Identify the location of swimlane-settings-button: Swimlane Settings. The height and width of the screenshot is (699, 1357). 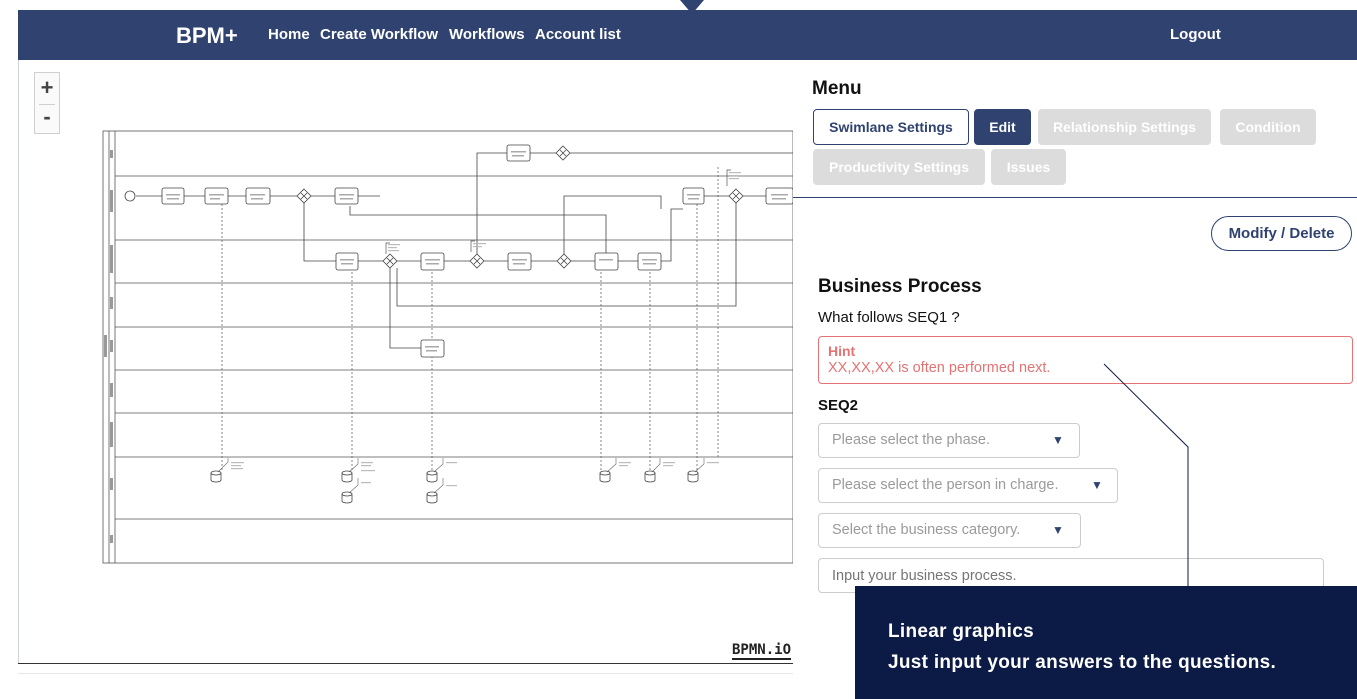
(891, 127).